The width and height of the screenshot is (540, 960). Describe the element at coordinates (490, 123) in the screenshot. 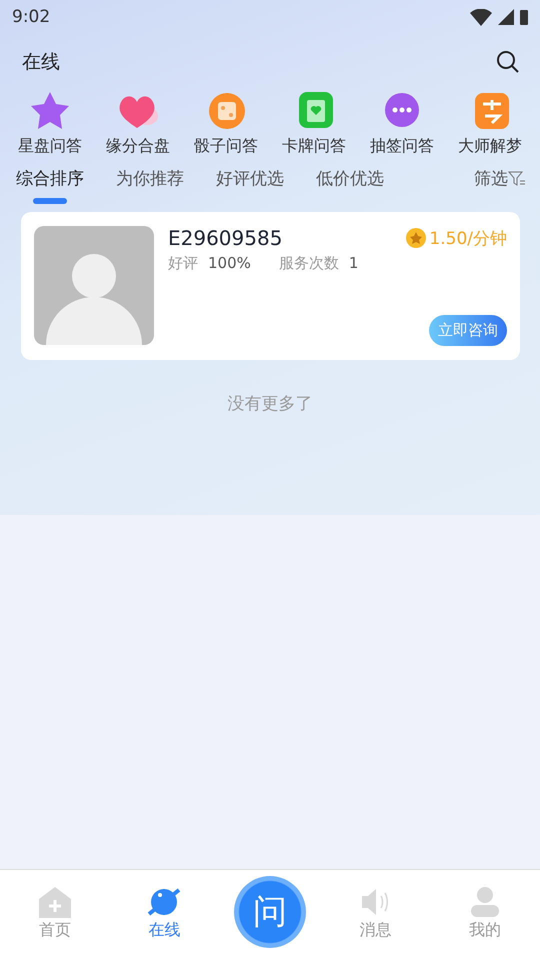

I see `category-item: 大师解梦` at that location.